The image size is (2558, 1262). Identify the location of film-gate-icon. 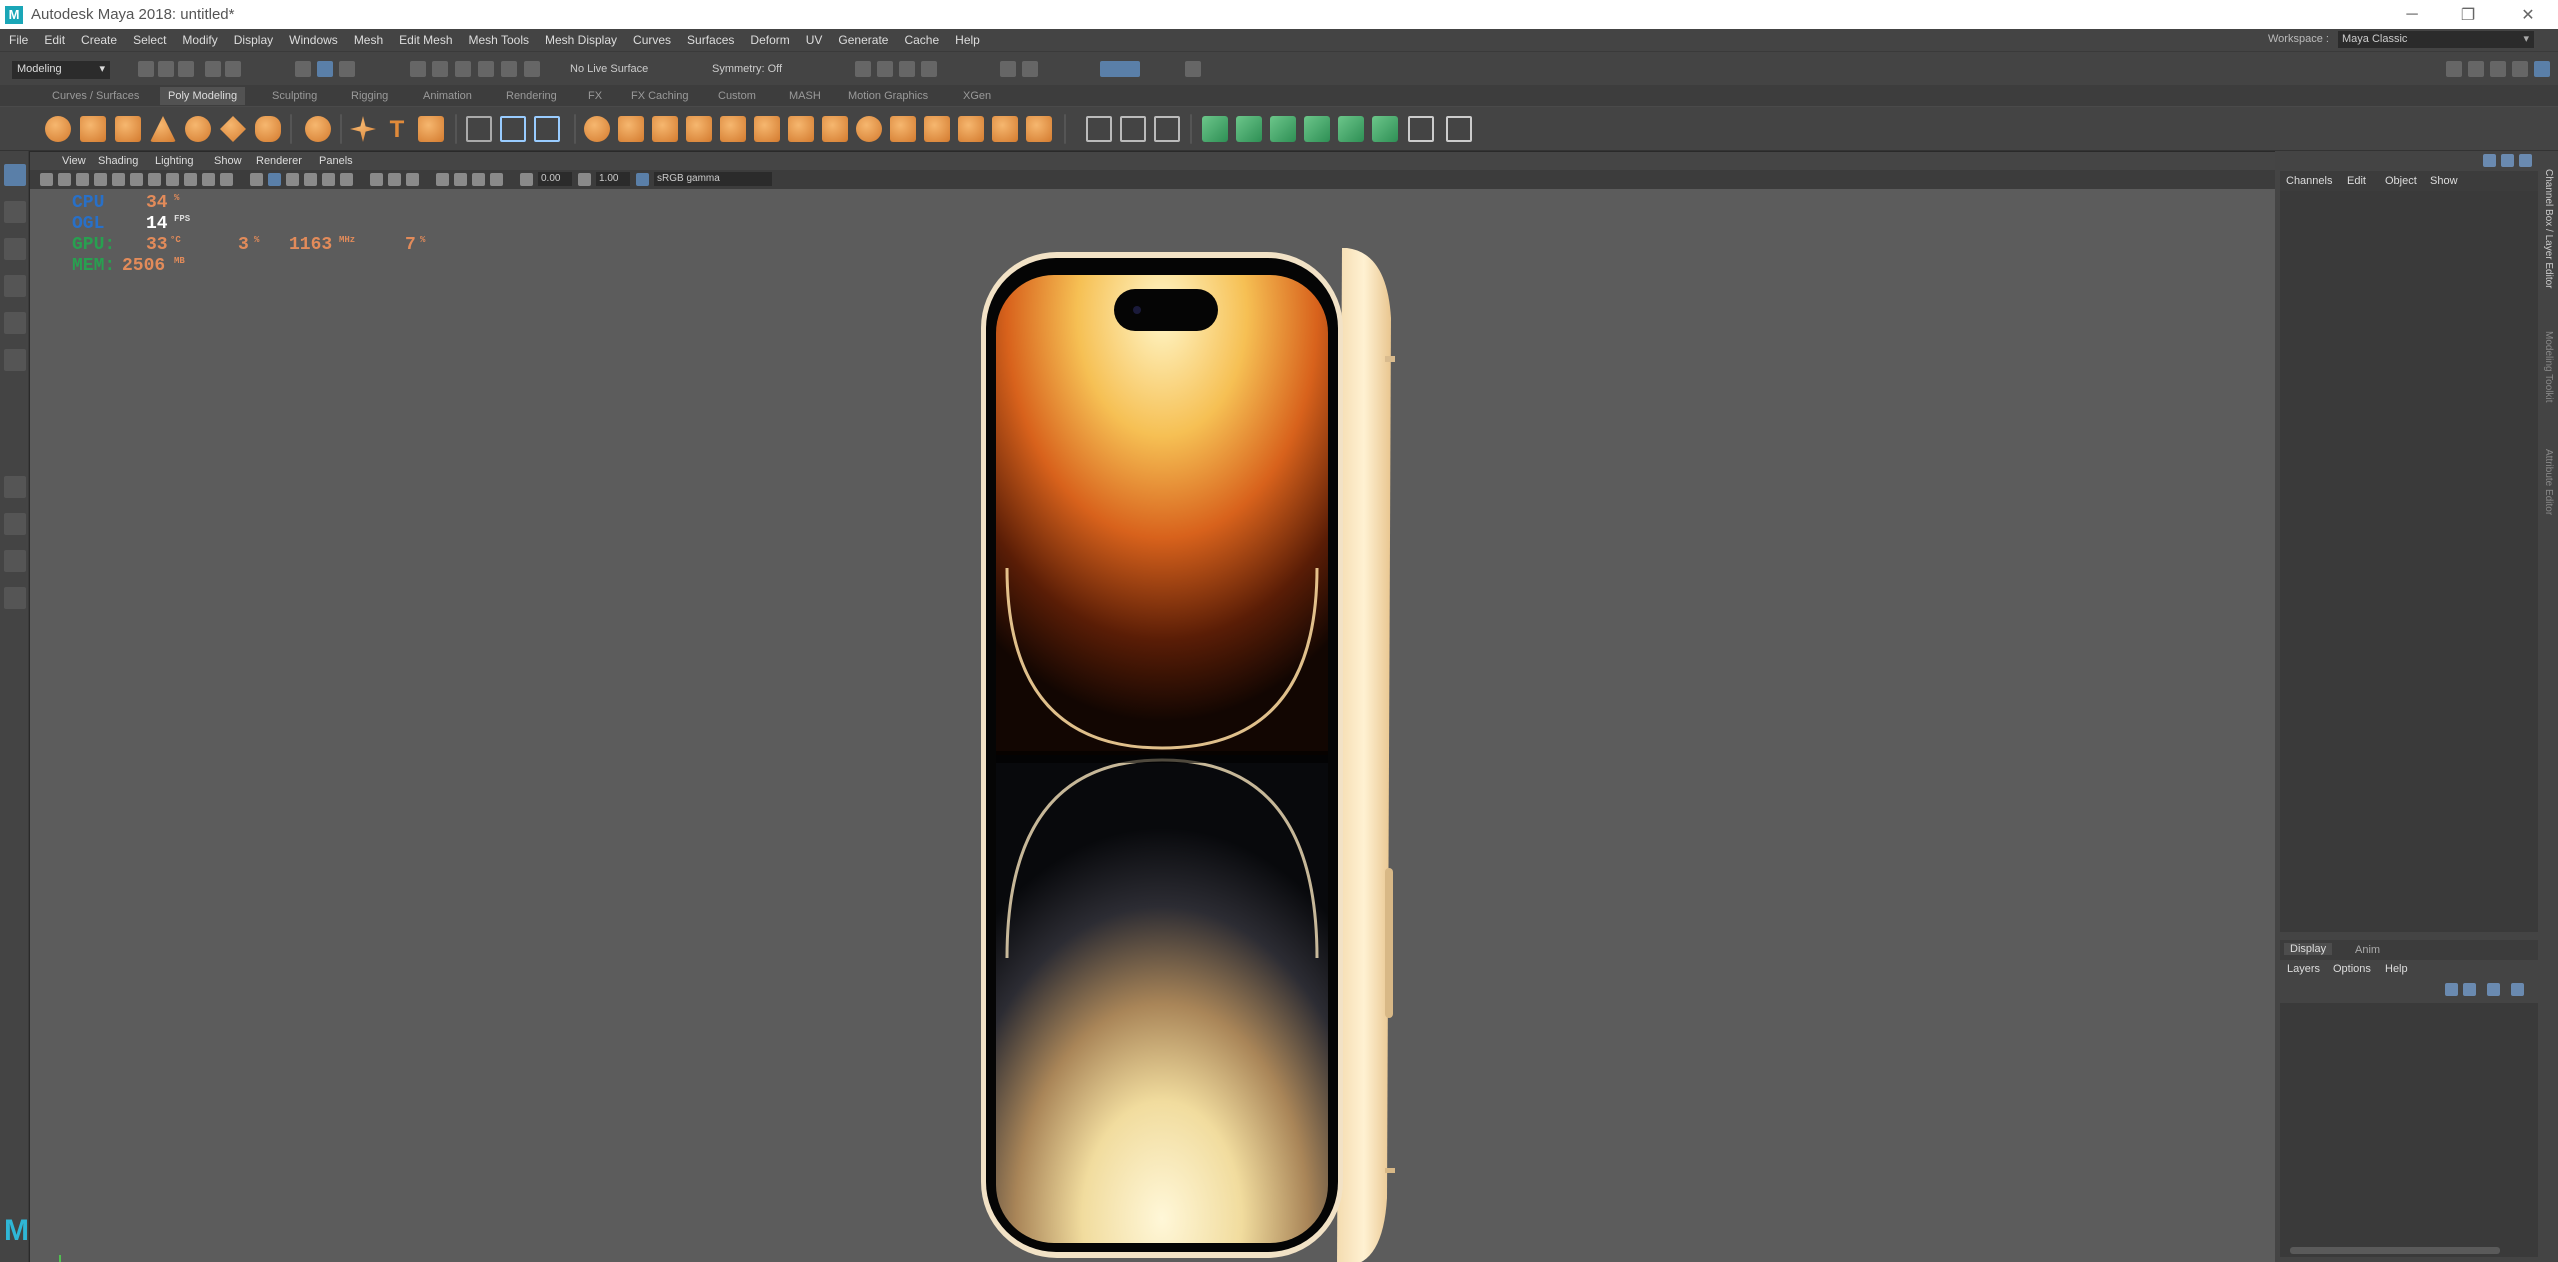
(154, 179).